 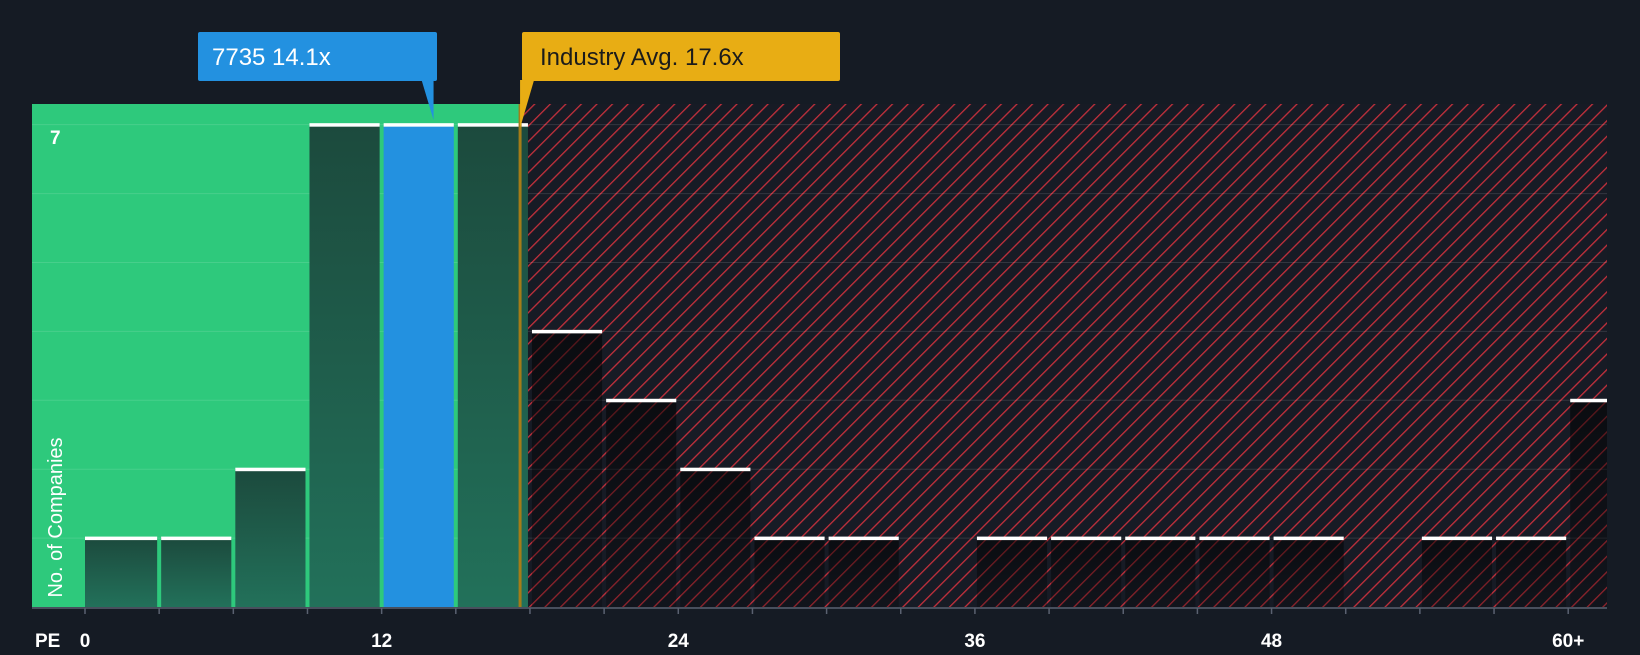 I want to click on x-tick-label: 0, so click(x=85, y=640).